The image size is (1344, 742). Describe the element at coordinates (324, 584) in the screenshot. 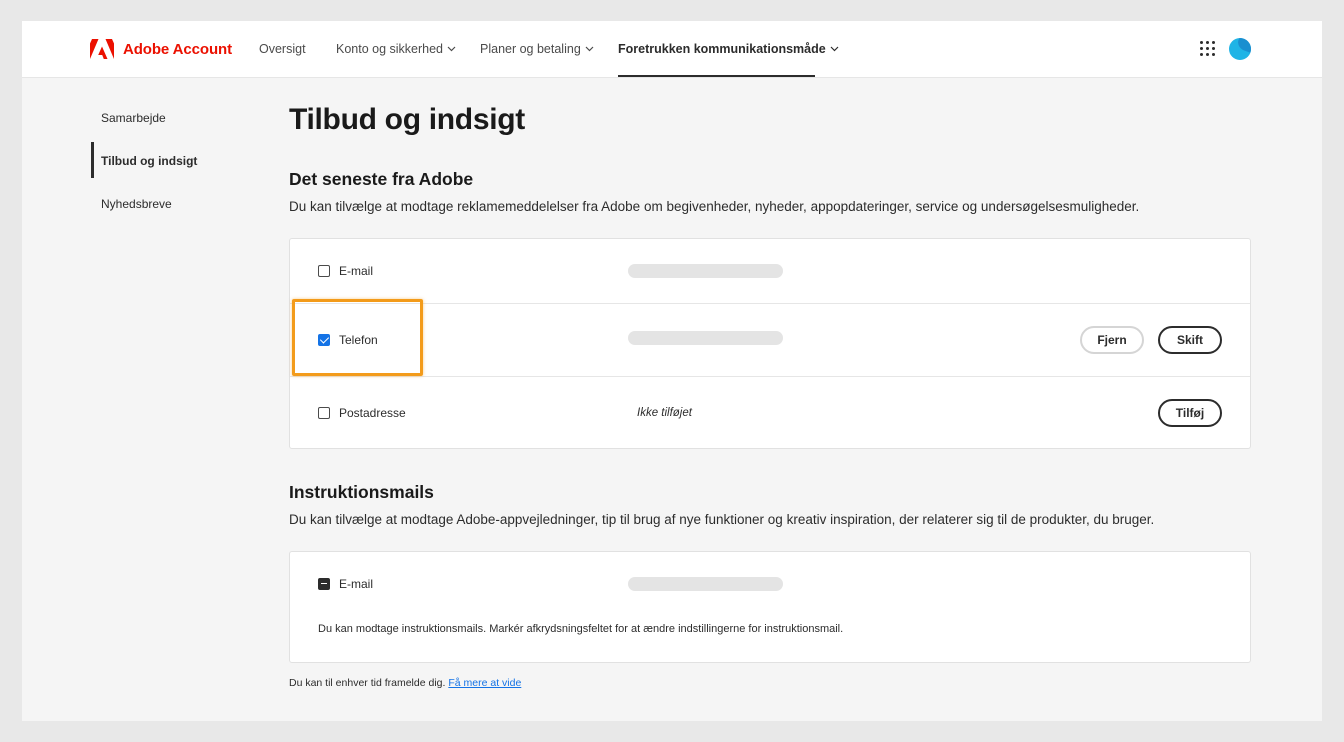

I see `instruction-email-checkbox` at that location.